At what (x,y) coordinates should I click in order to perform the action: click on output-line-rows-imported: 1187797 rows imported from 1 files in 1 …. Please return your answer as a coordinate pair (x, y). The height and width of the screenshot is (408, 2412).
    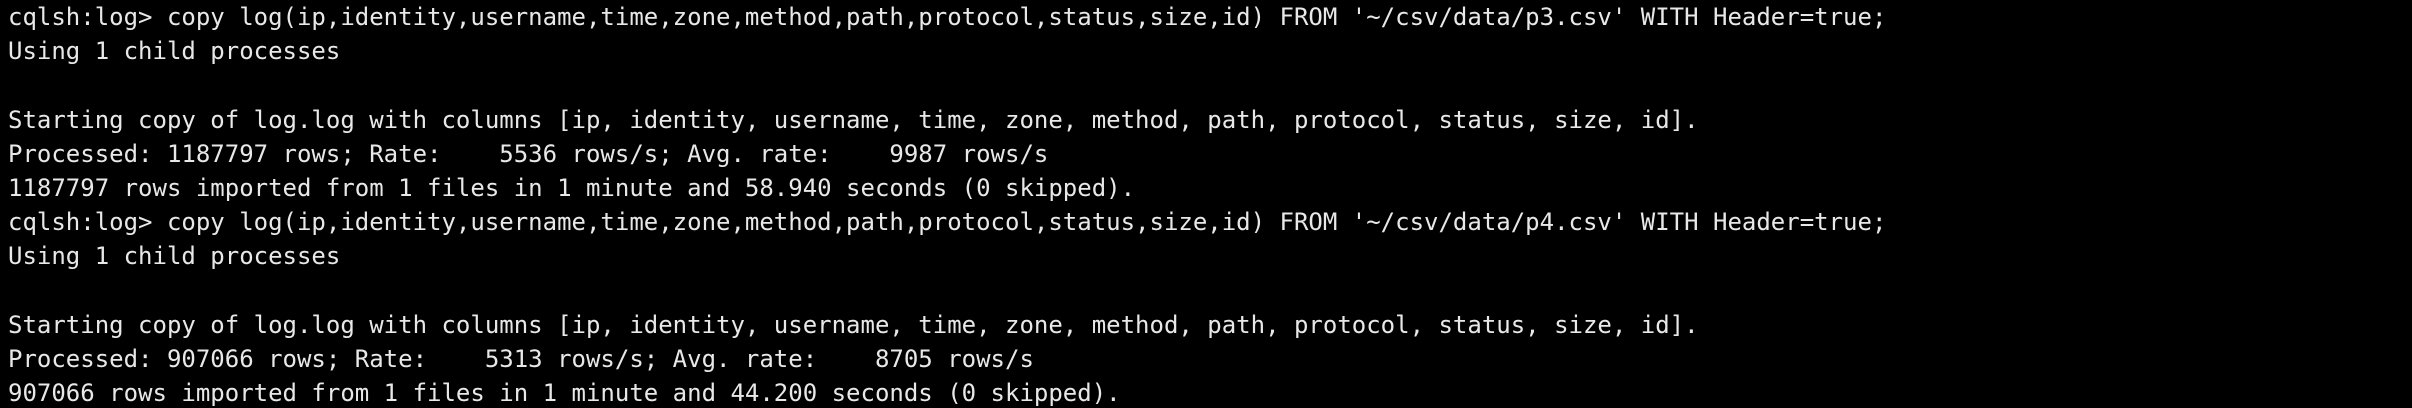
    Looking at the image, I should click on (572, 187).